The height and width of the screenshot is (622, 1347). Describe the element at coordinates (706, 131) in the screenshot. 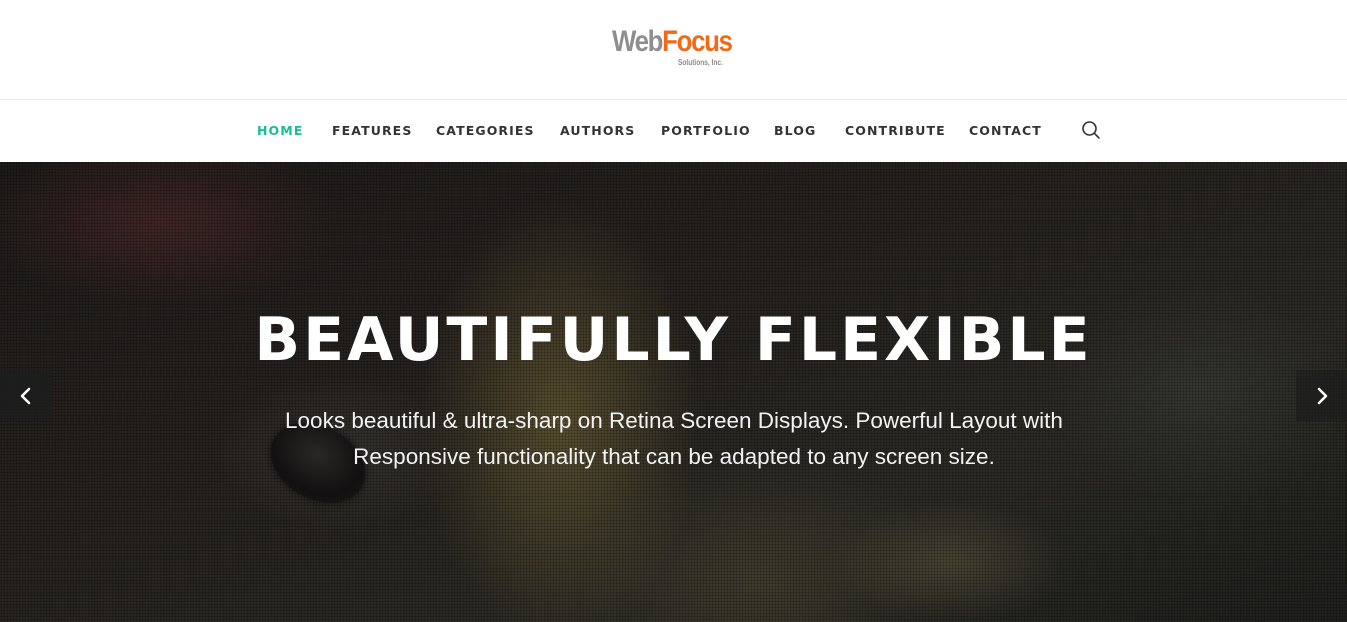

I see `nav-item-portfolio: PORTFOLIO` at that location.